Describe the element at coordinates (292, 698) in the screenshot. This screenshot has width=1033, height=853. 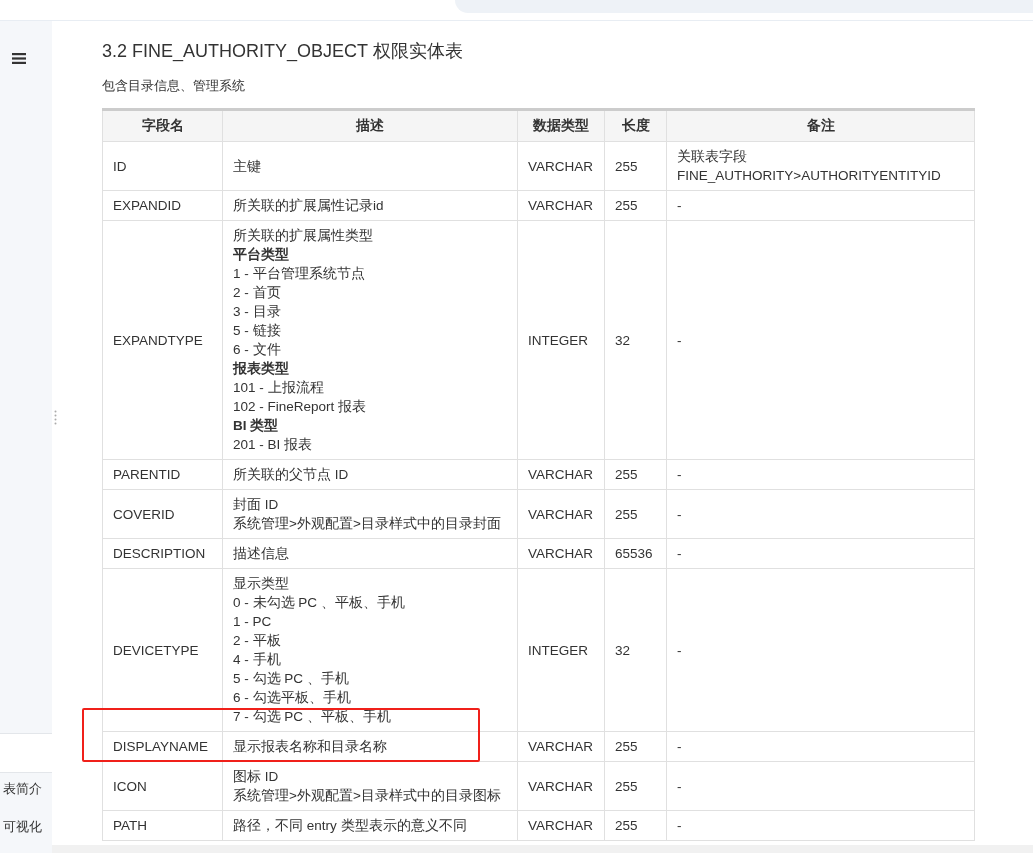
I see `cell-text-line: 6 - 勾选平板、手机` at that location.